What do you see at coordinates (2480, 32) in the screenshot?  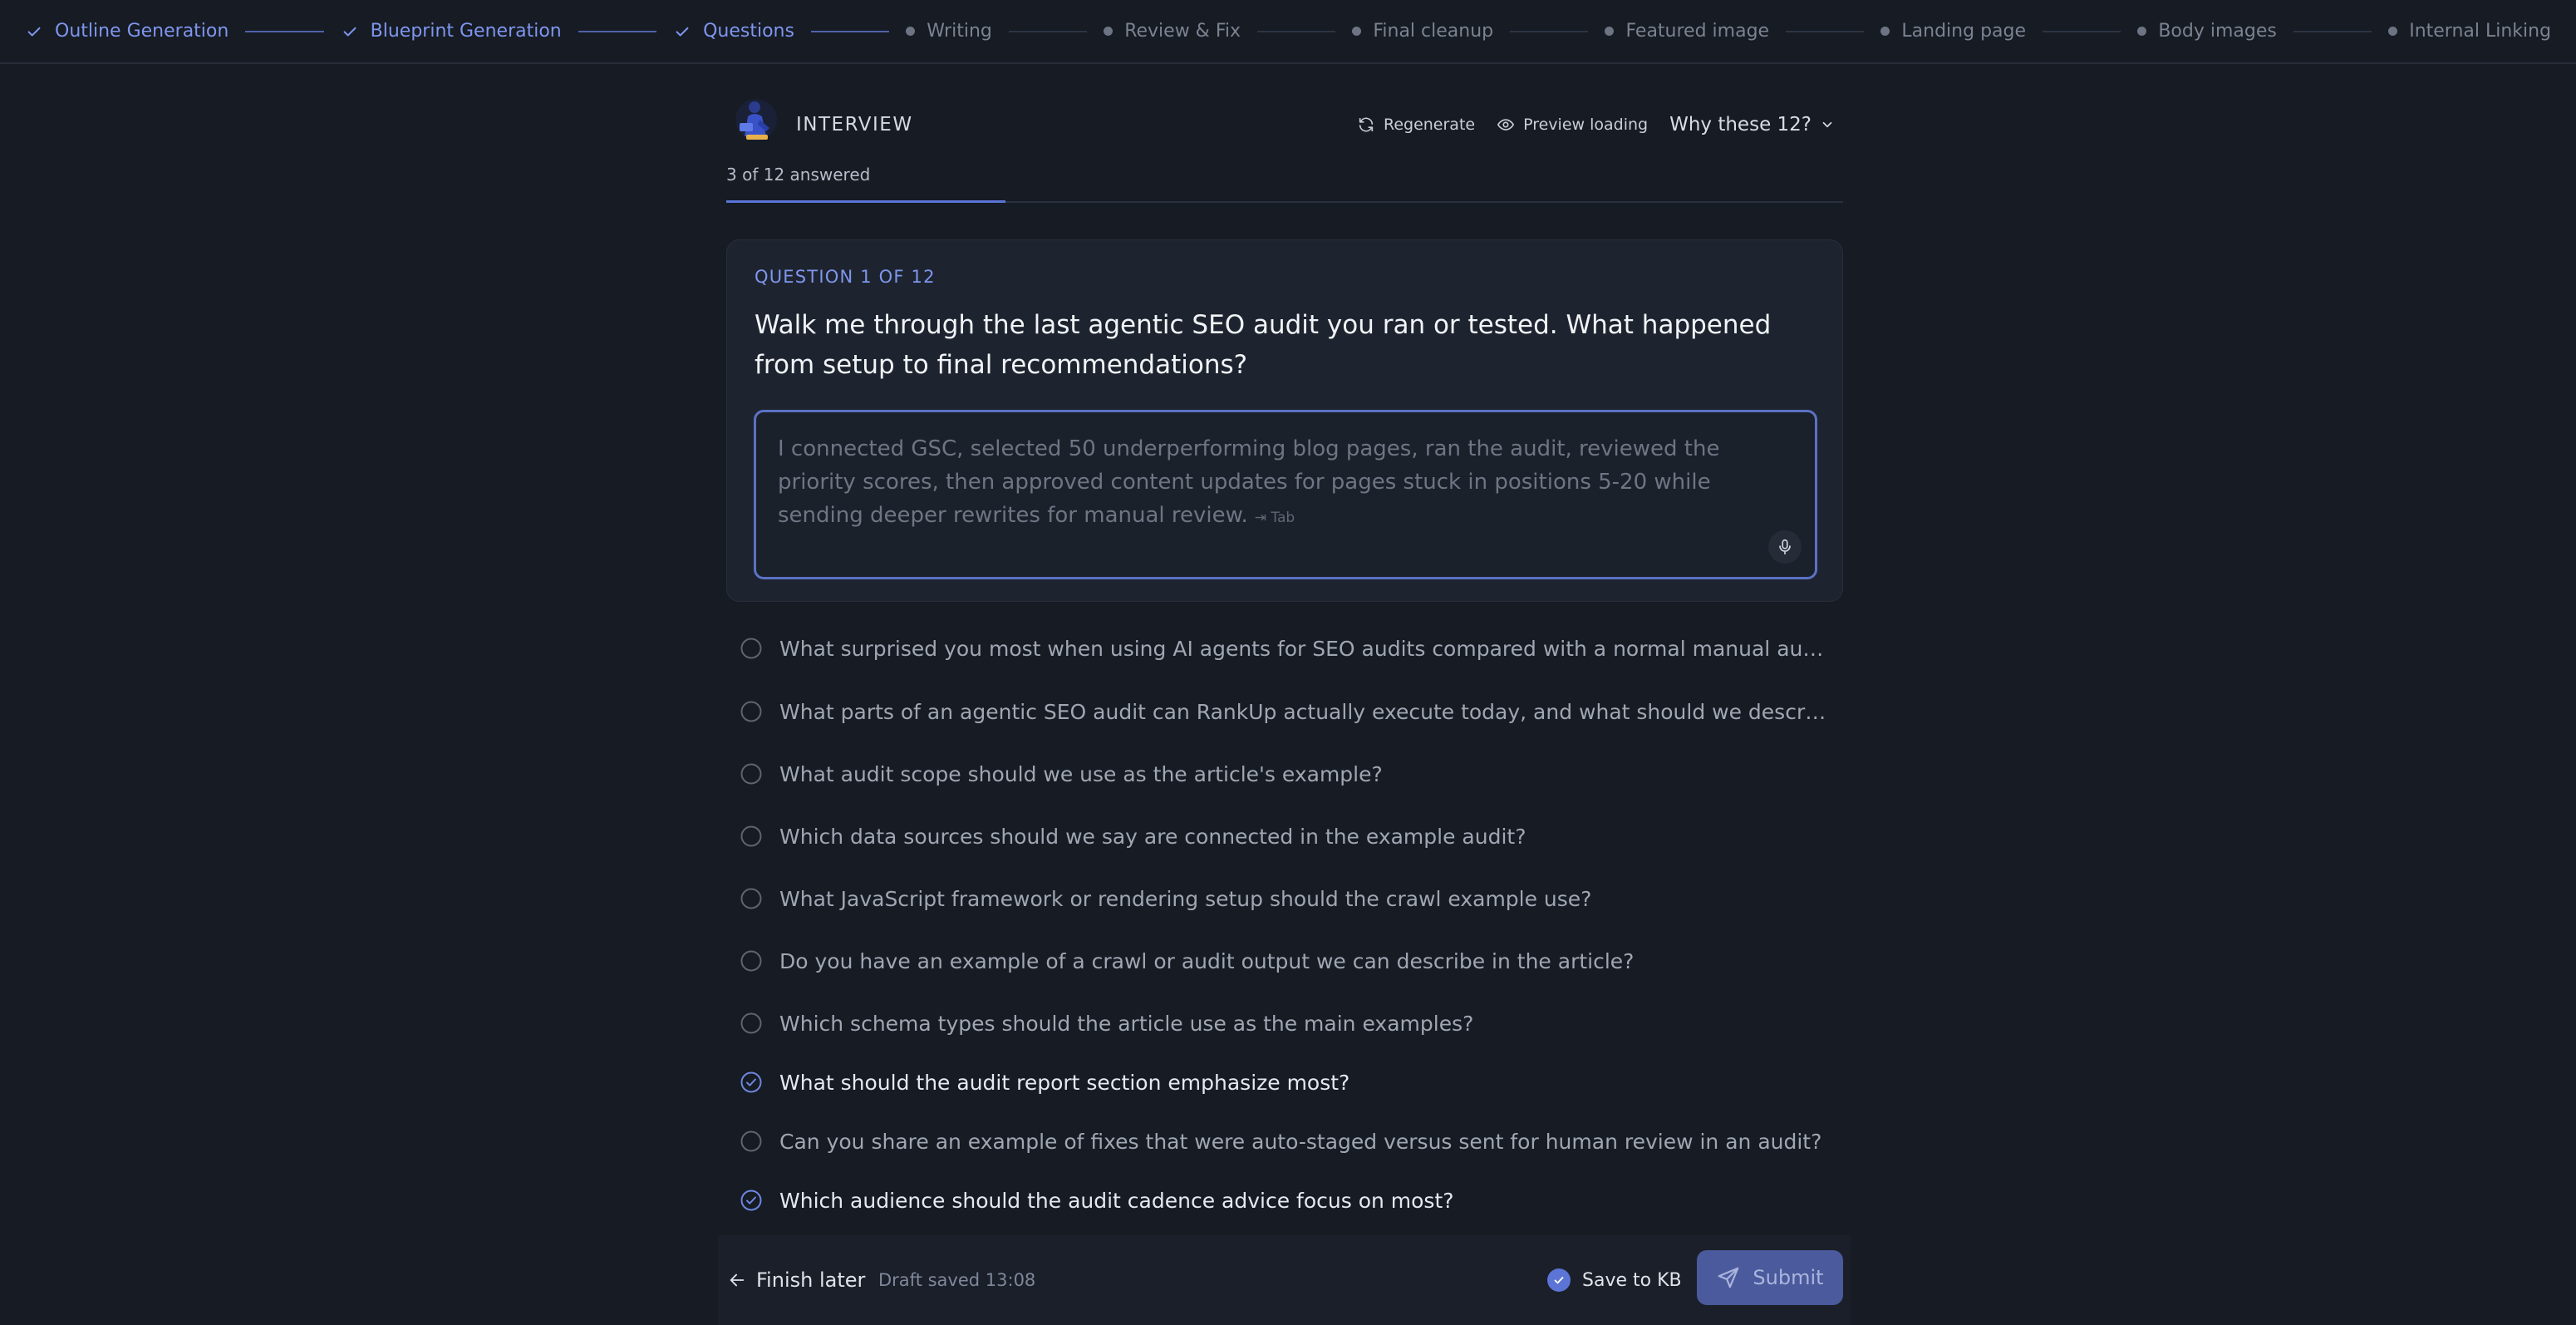 I see `step-label: Internal Linking` at bounding box center [2480, 32].